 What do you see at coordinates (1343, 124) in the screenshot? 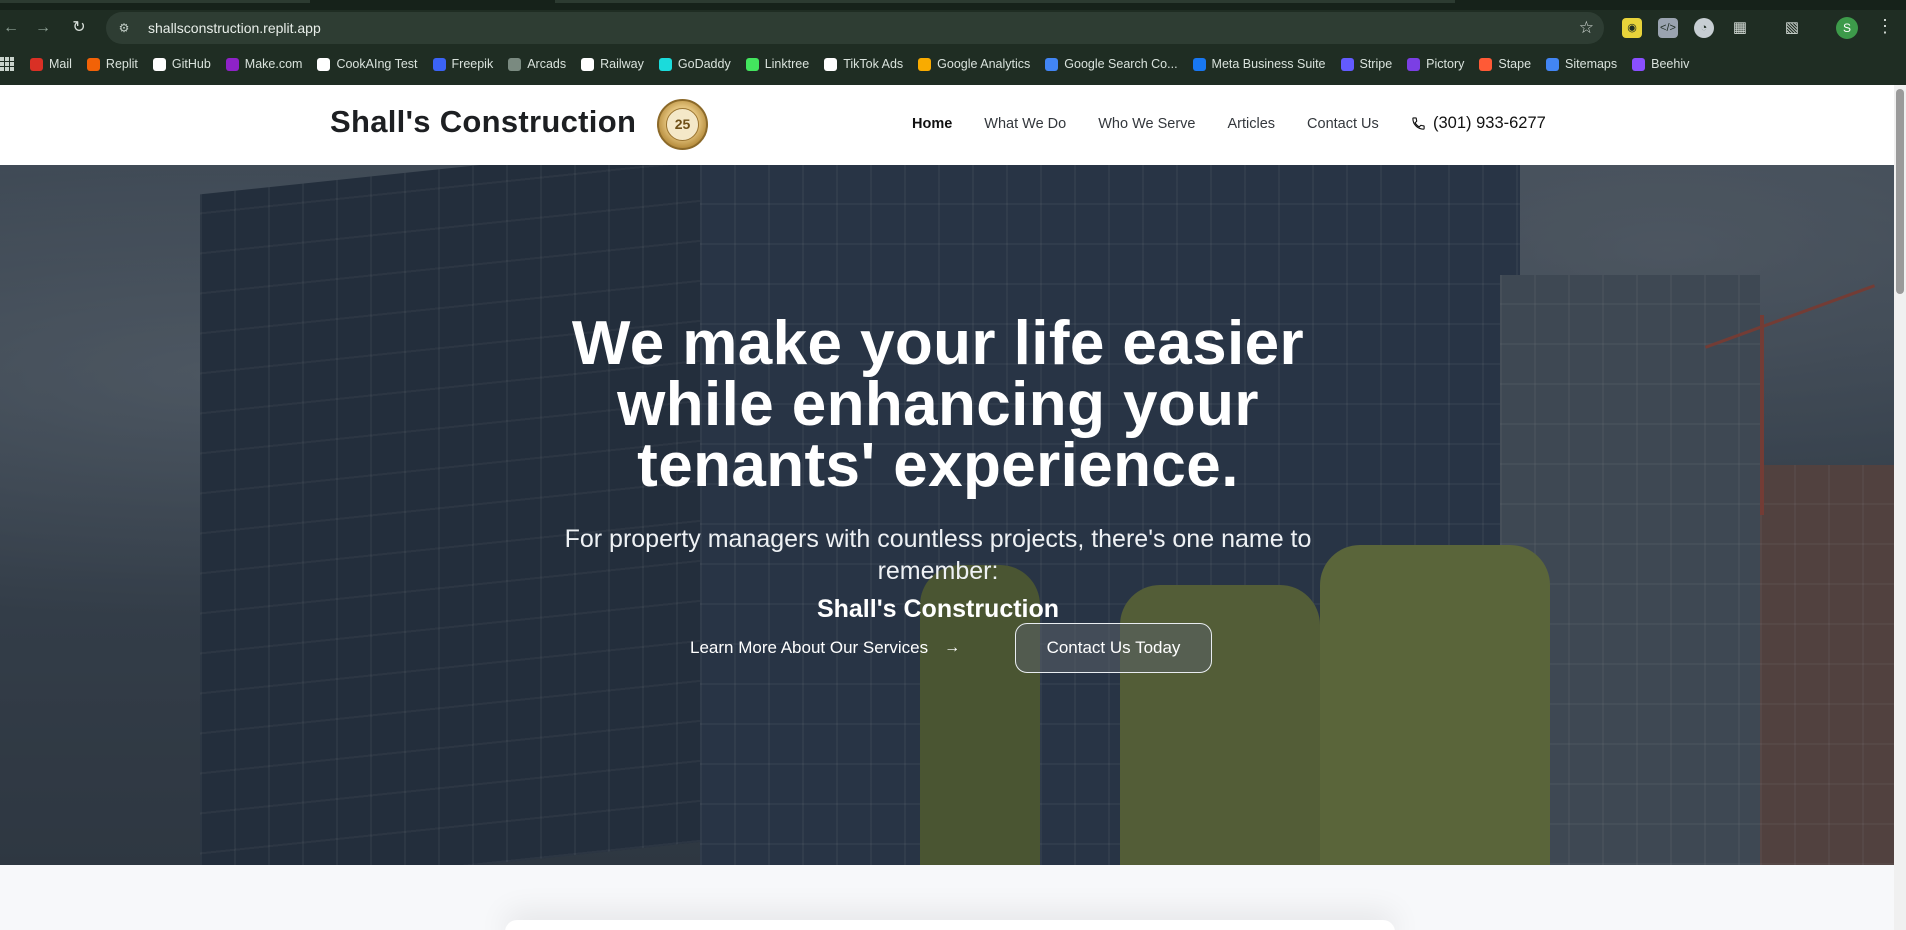
I see `nav-item-contact-us: Contact Us` at bounding box center [1343, 124].